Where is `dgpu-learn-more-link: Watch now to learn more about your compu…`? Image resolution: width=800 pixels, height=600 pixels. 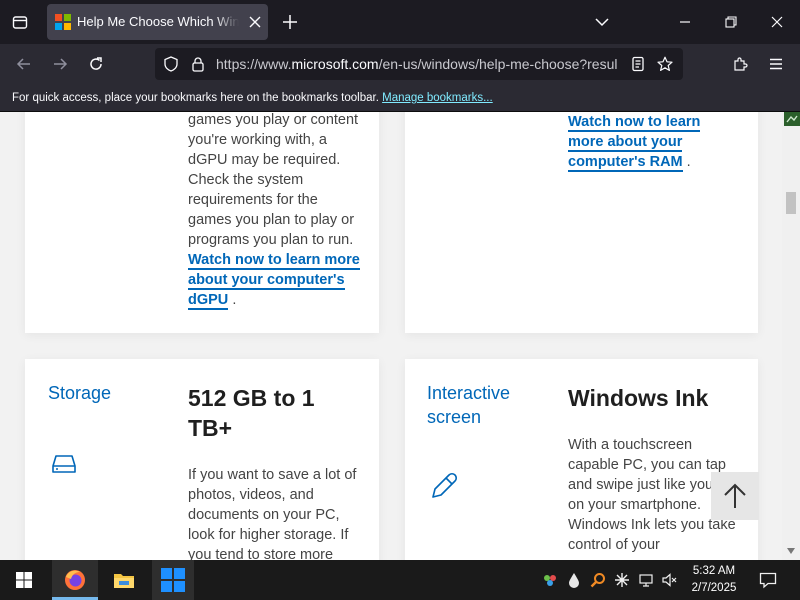 dgpu-learn-more-link: Watch now to learn more about your compu… is located at coordinates (274, 281).